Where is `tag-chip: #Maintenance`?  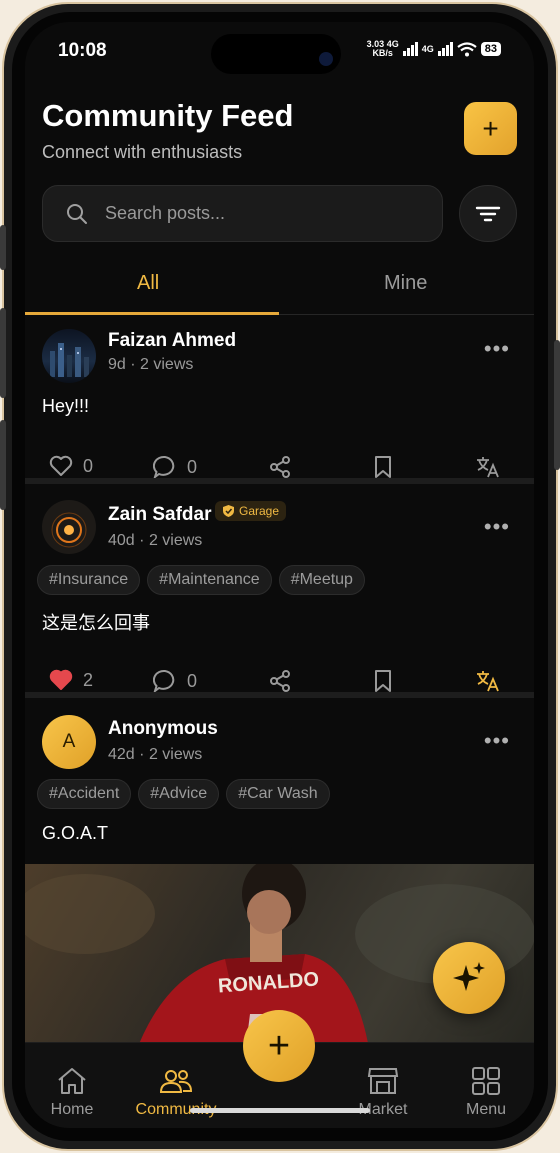
tag-chip: #Maintenance is located at coordinates (209, 580).